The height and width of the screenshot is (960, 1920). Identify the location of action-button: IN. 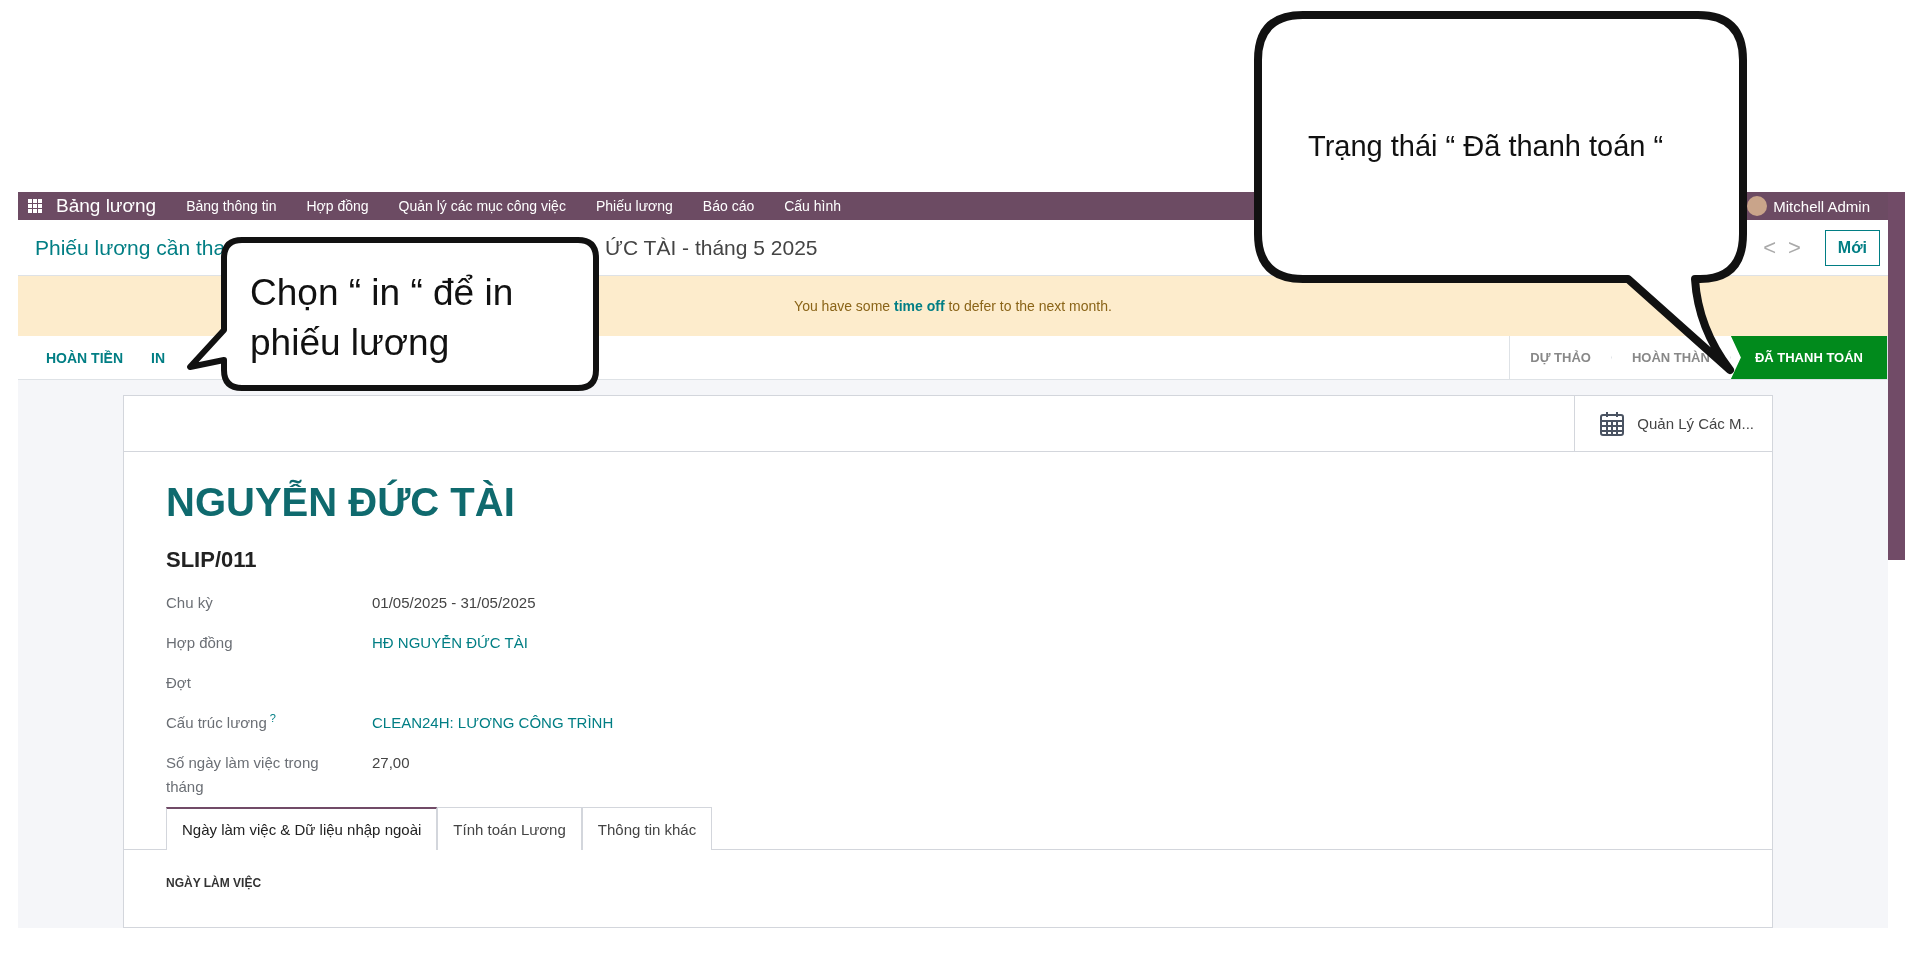
(158, 357).